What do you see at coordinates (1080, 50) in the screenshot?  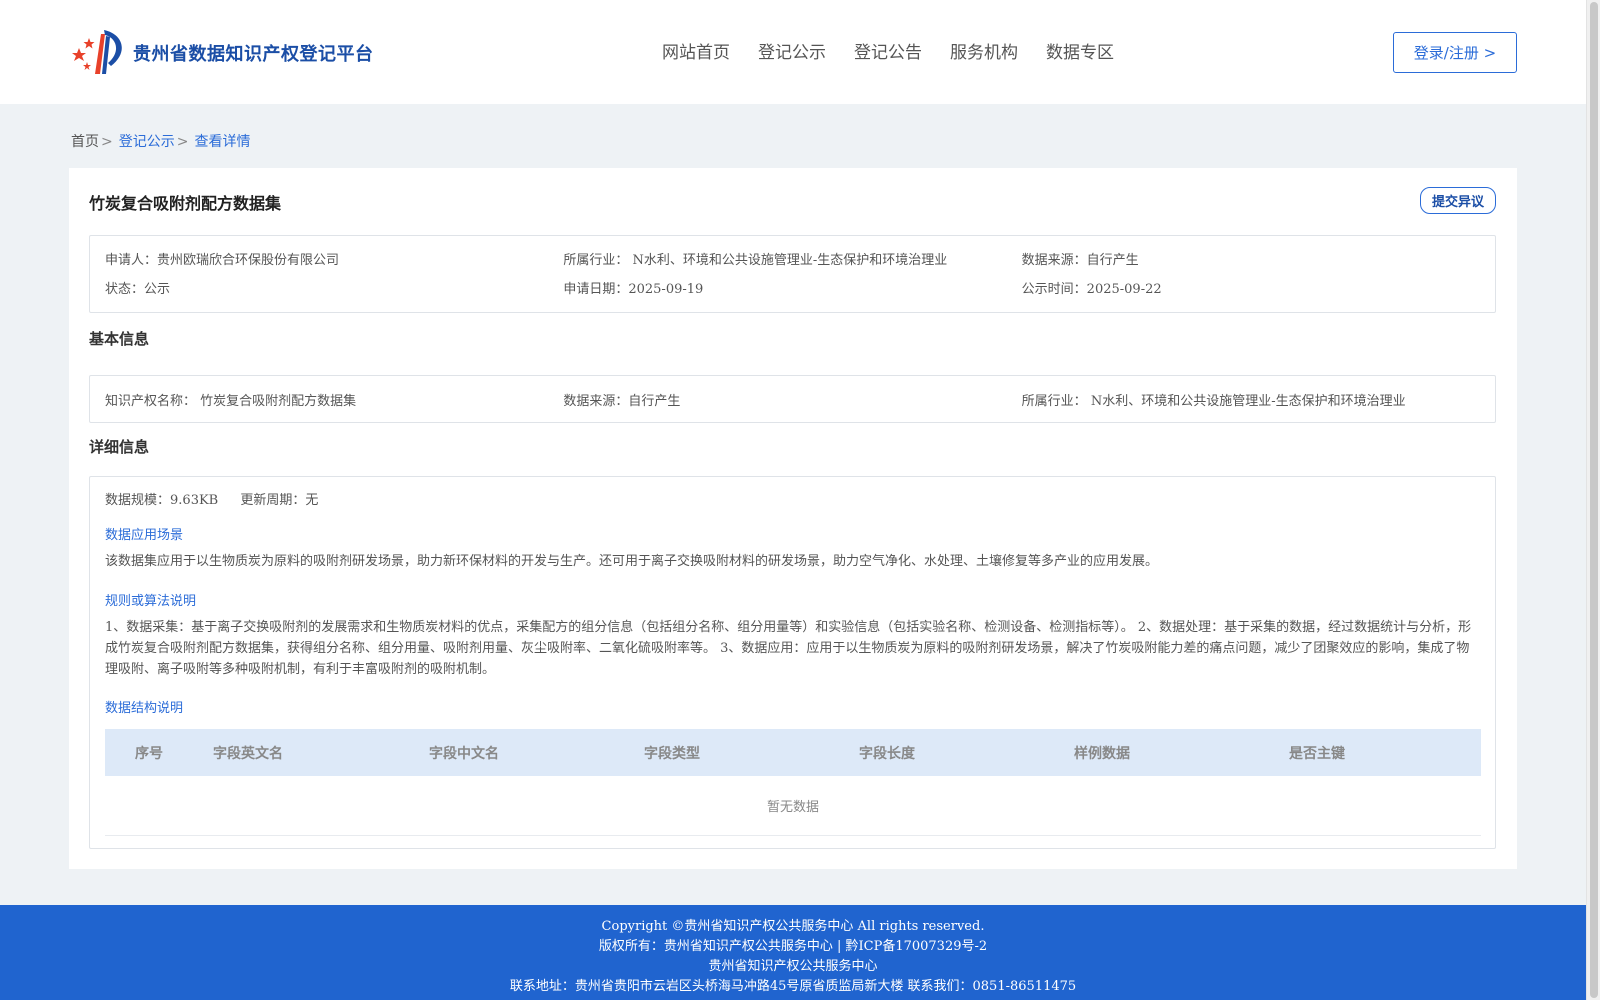 I see `nav-data-zone: 数据专区` at bounding box center [1080, 50].